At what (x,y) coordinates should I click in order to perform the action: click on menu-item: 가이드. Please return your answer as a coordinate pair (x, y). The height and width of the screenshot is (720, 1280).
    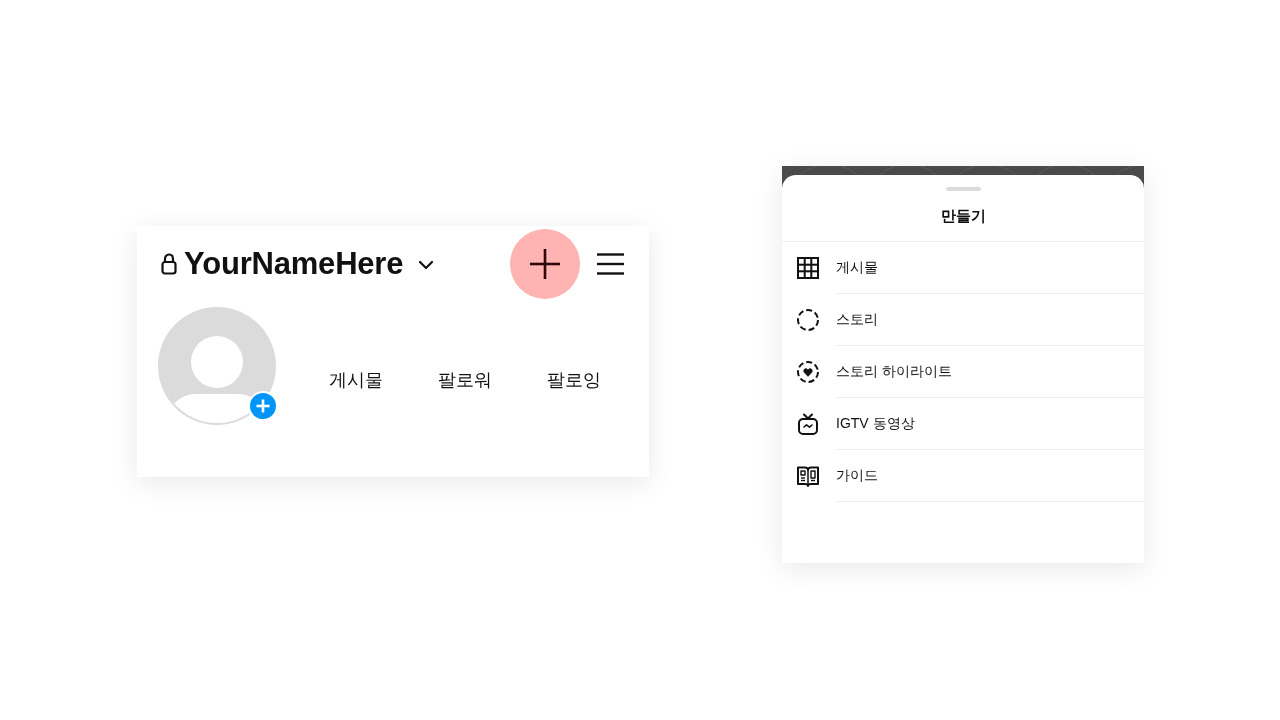
    Looking at the image, I should click on (963, 476).